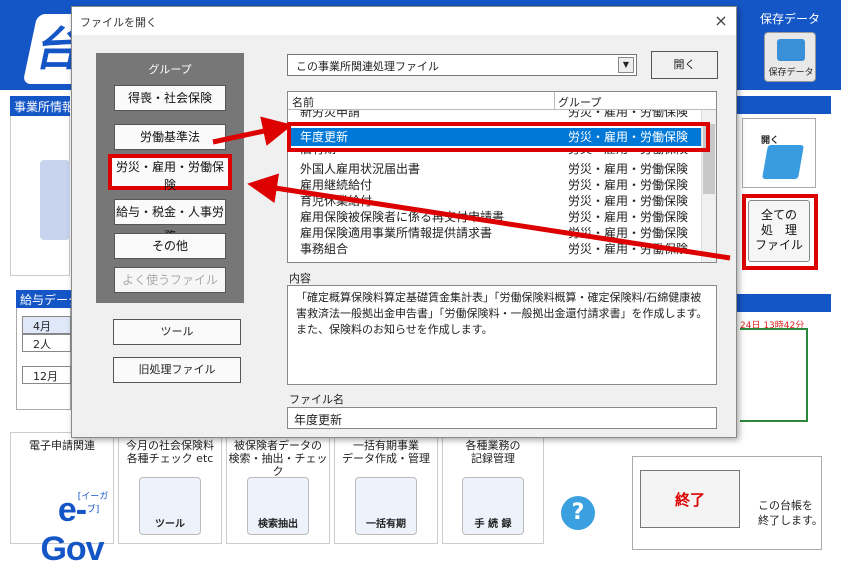 The width and height of the screenshot is (841, 584). Describe the element at coordinates (495, 201) in the screenshot. I see `file-row: 育児休業給付 労災・雇用・労働保険` at that location.